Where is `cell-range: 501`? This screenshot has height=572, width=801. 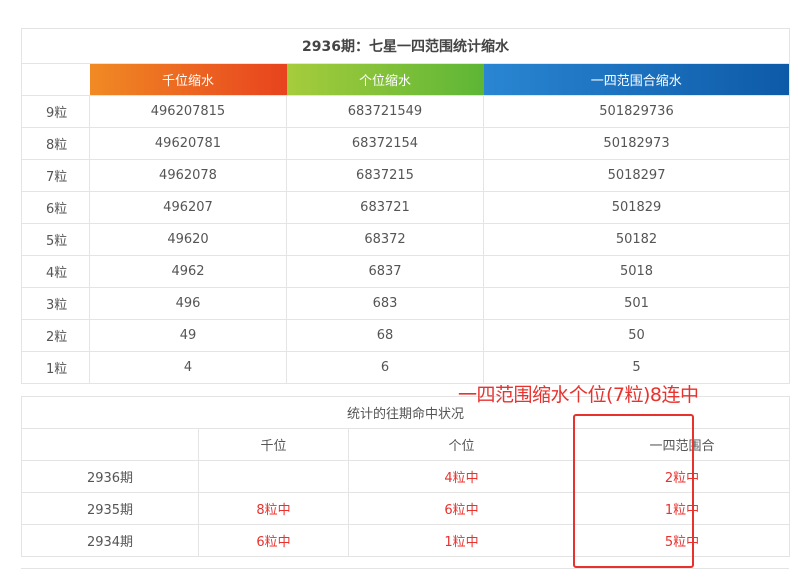 cell-range: 501 is located at coordinates (636, 303).